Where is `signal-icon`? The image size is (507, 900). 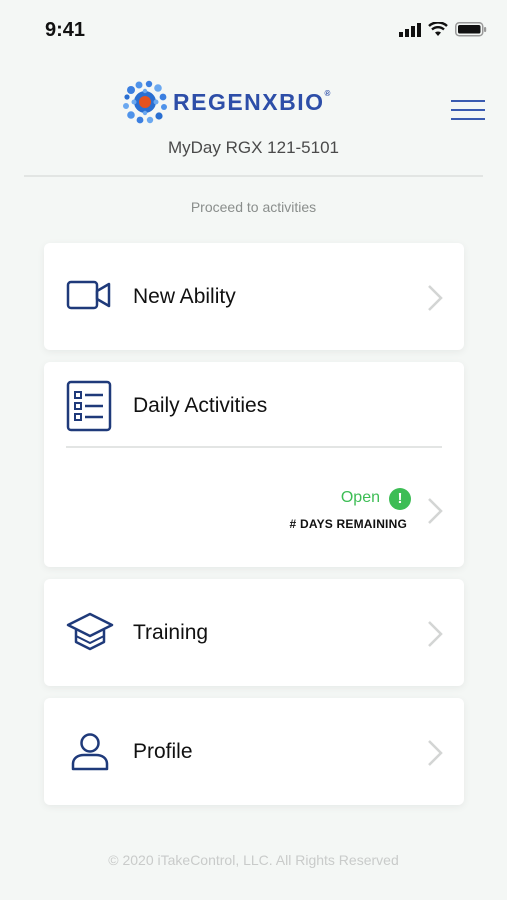
signal-icon is located at coordinates (410, 29).